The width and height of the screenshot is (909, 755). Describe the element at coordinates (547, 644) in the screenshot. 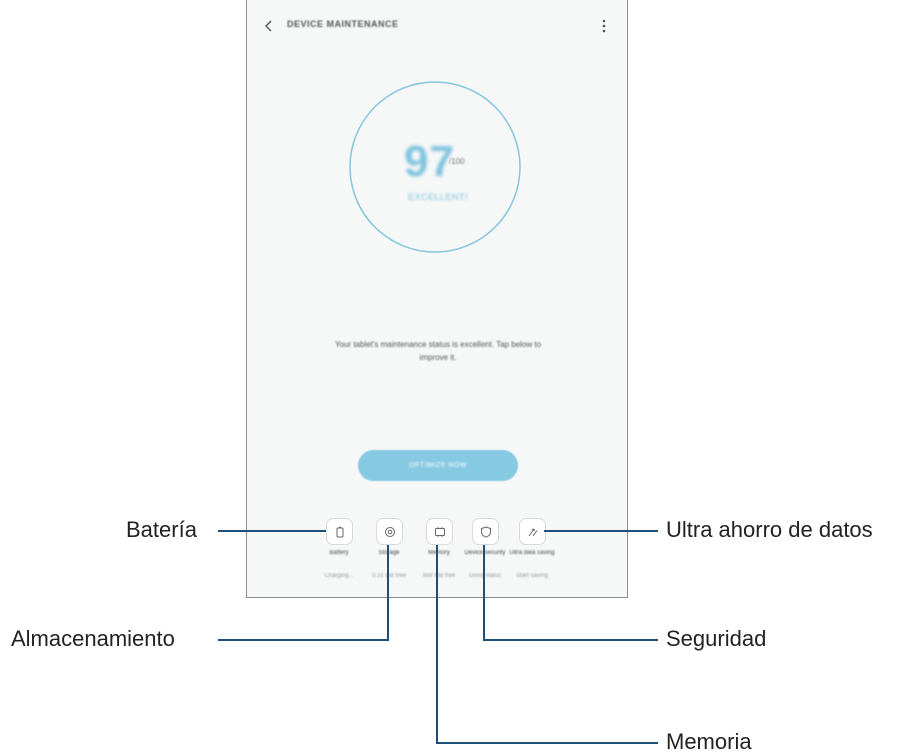

I see `memory-leader-line` at that location.